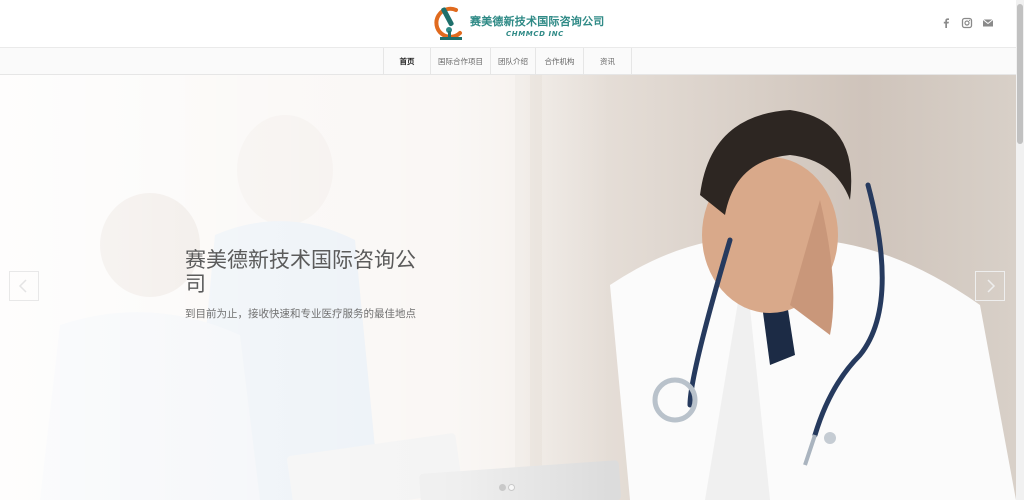 This screenshot has width=1024, height=500. I want to click on slider-prev-button, so click(24, 286).